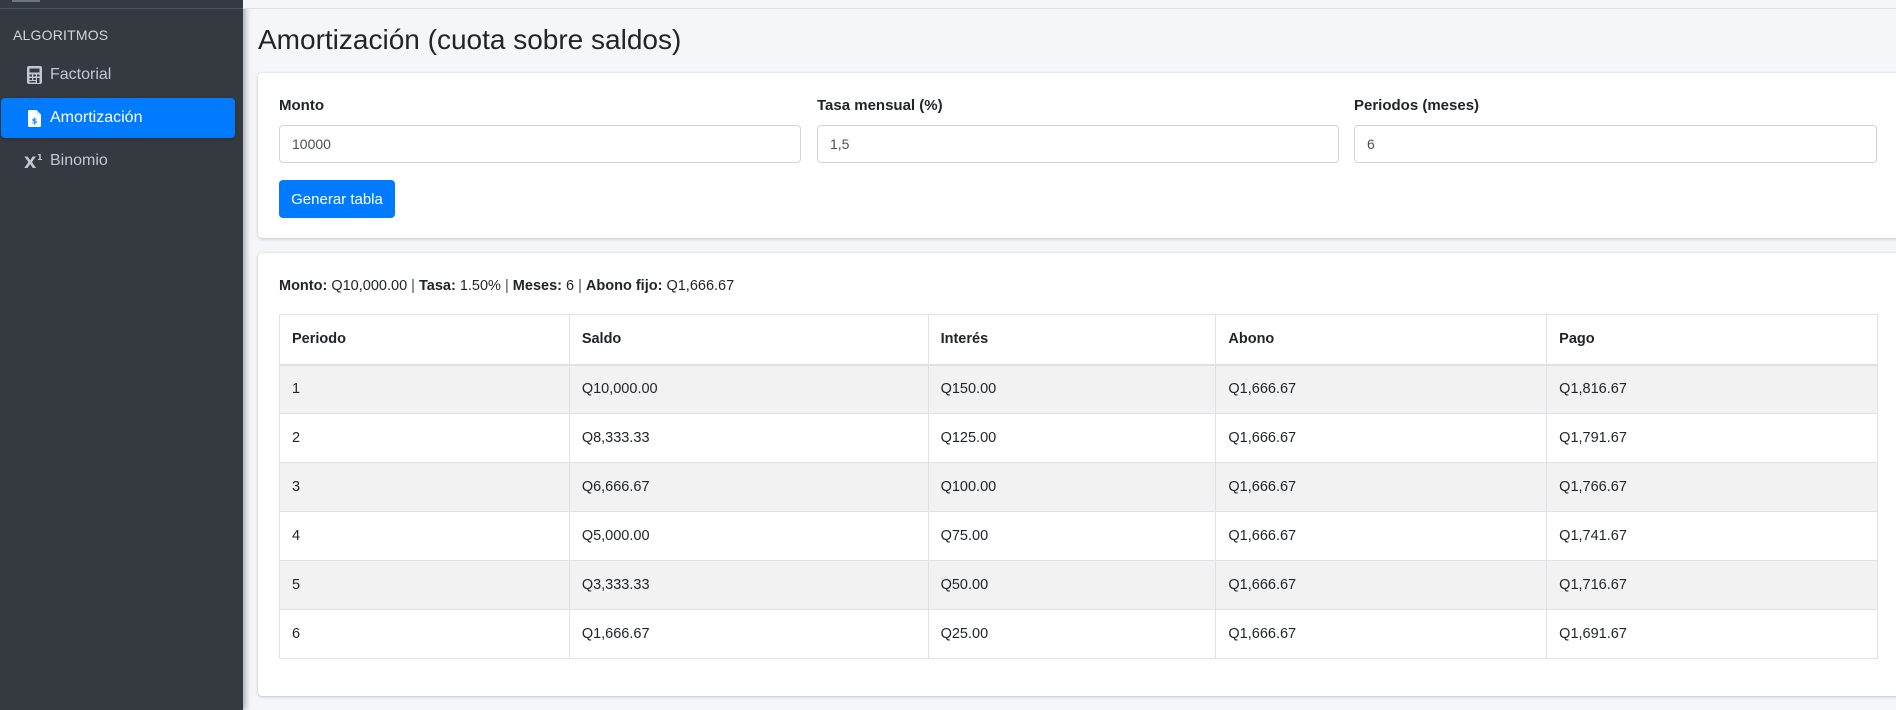 The width and height of the screenshot is (1896, 710). Describe the element at coordinates (748, 438) in the screenshot. I see `cell-saldo: Q8,333.33` at that location.